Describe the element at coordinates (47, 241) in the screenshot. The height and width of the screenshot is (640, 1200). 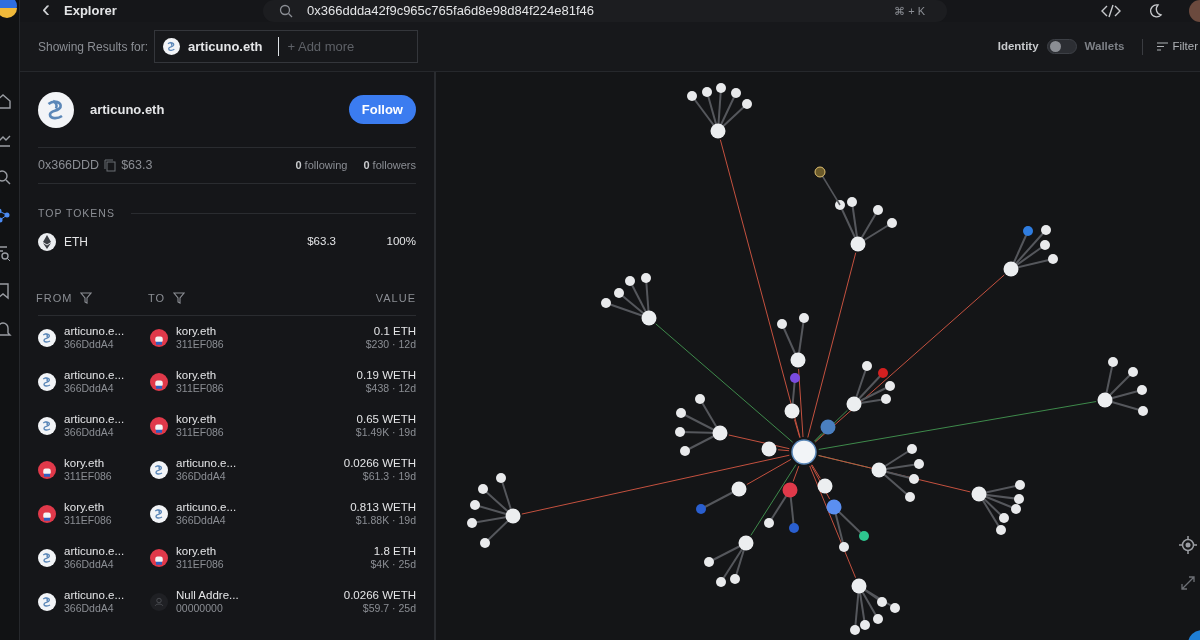
I see `ethereum-icon` at that location.